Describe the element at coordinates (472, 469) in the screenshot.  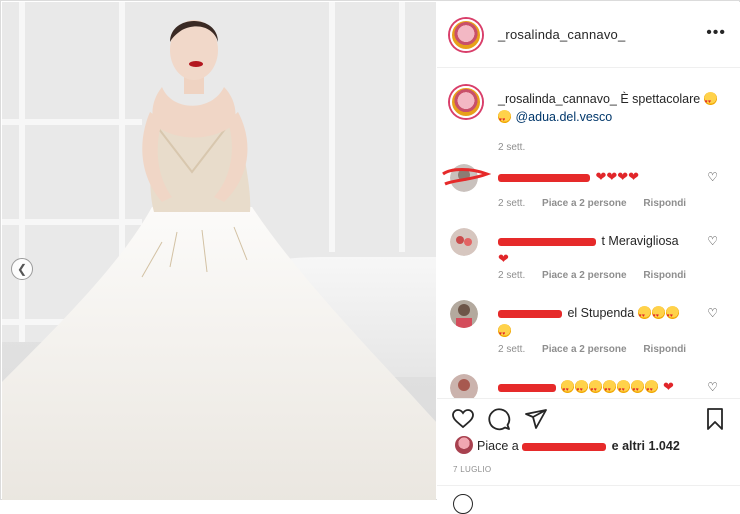
I see `post-date: 7 LUGLIO` at that location.